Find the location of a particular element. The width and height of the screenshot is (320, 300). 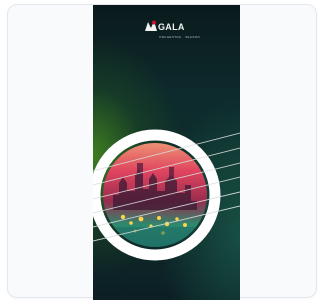

brand-logo: GALA ORCHESTRA · SEASON is located at coordinates (172, 32).